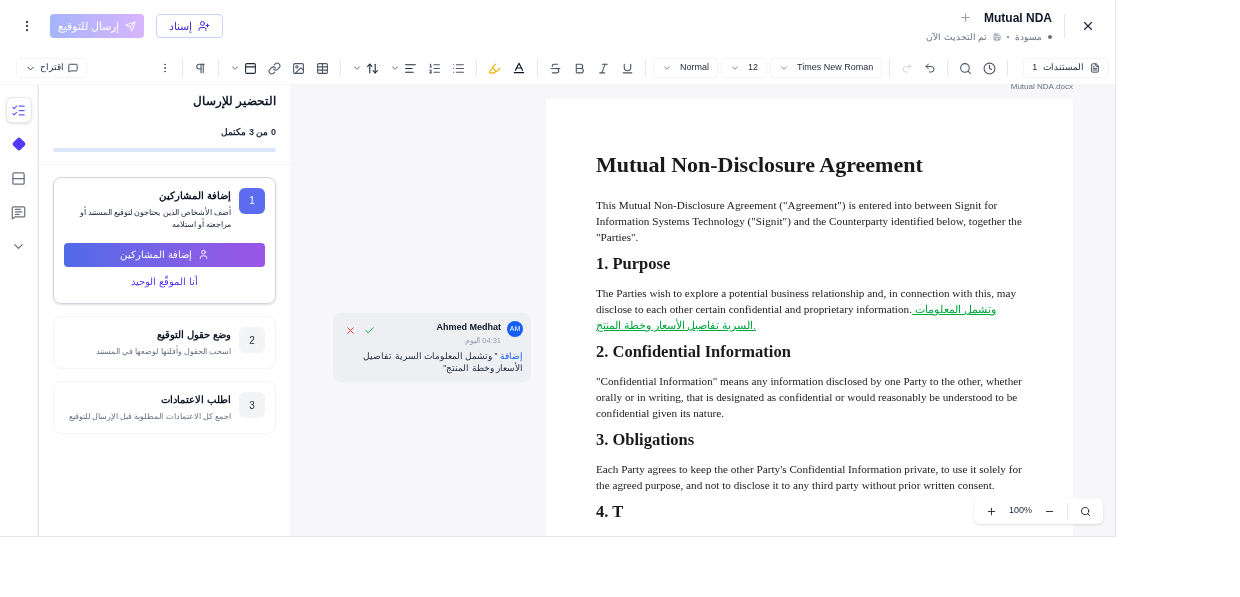 This screenshot has height=597, width=1240. What do you see at coordinates (809, 221) in the screenshot?
I see `body-paragraph: This Mutual Non-Disclosure Agreement ("Agreement") is entered into between Signit for Information Systems Technology ("Signit") and the Counterparty identified below, together the "Parties".` at bounding box center [809, 221].